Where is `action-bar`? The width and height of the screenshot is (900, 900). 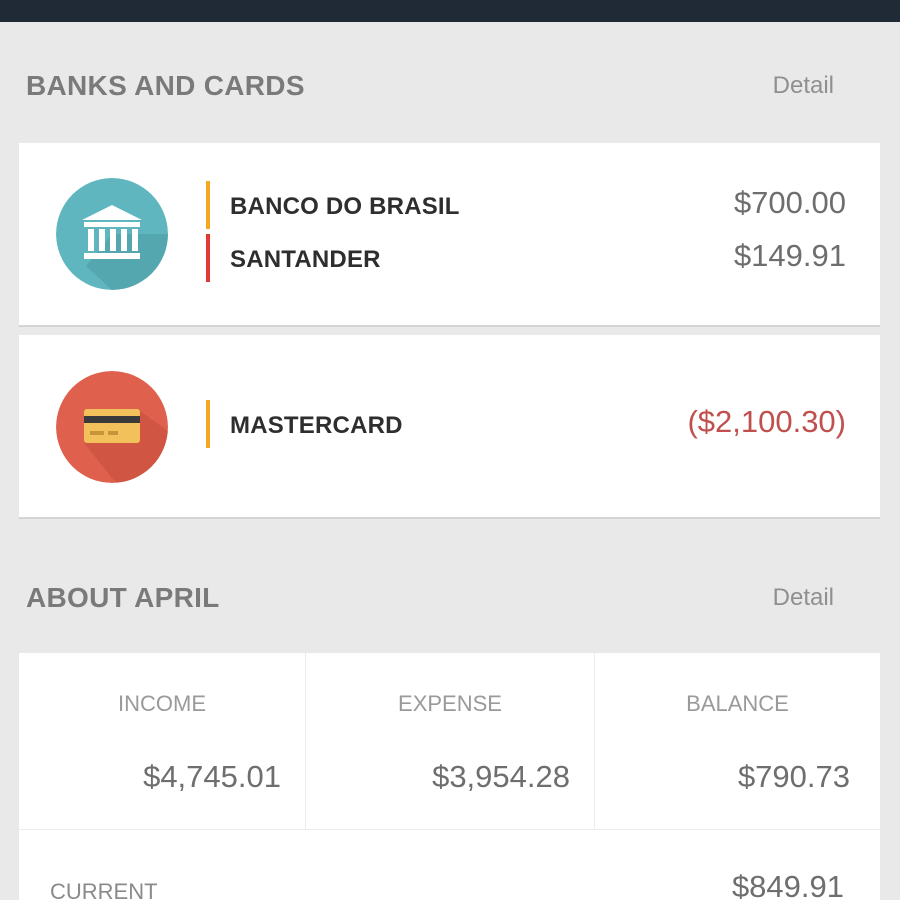 action-bar is located at coordinates (450, 11).